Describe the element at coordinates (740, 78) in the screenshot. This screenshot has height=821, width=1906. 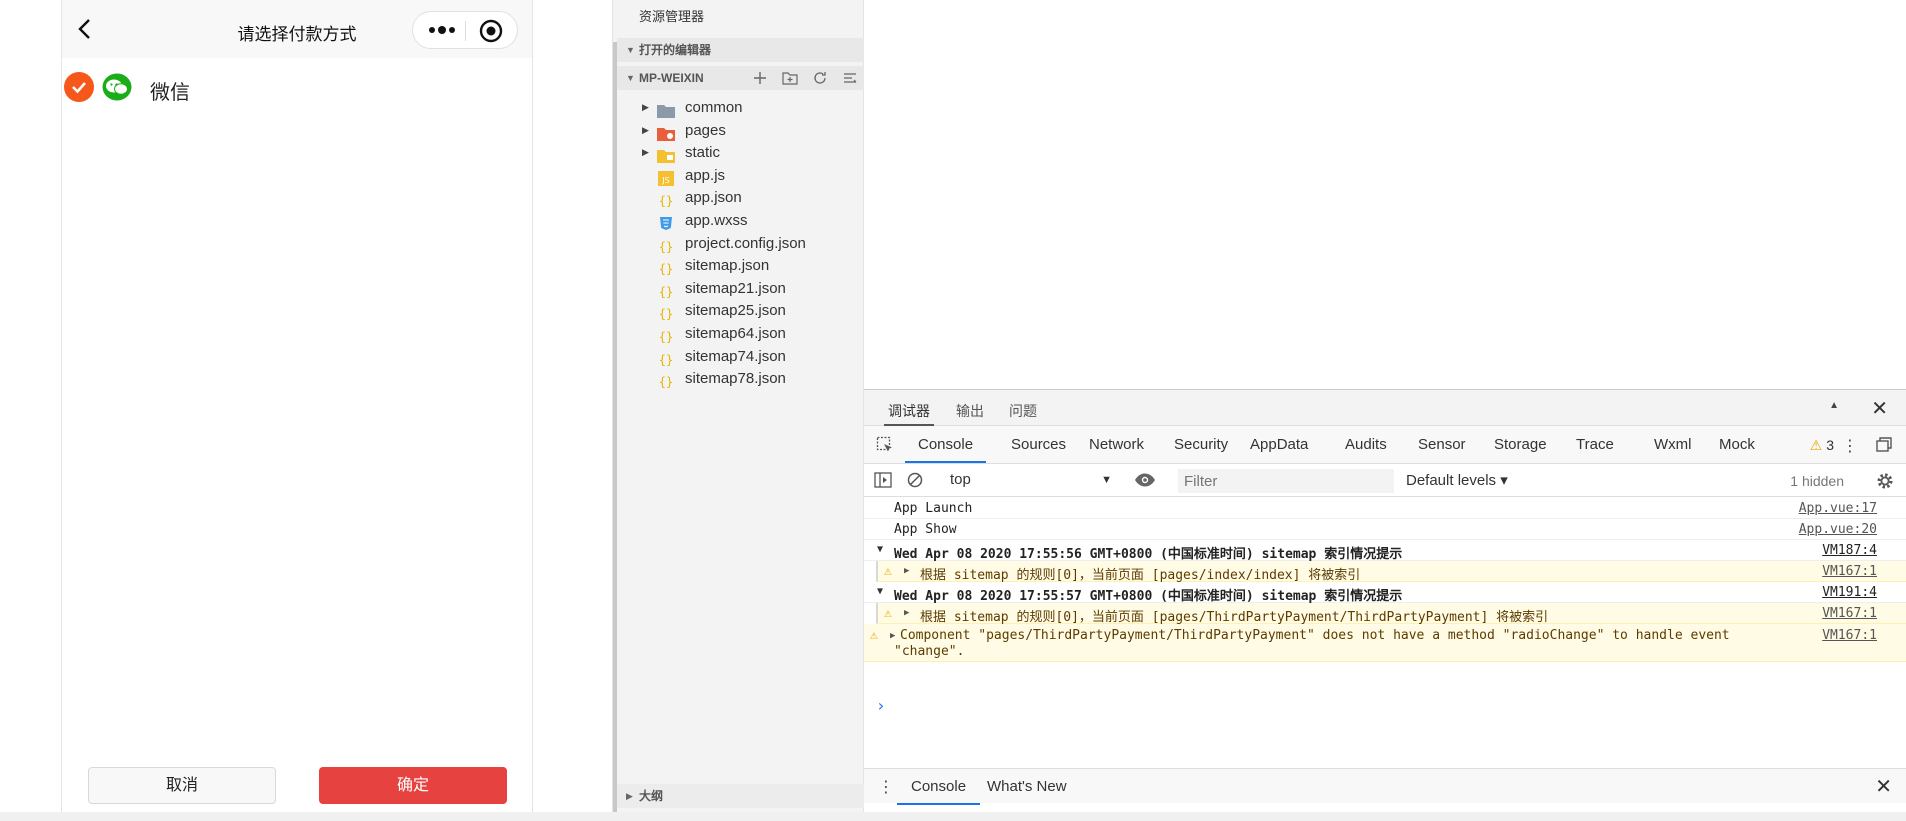
I see `project-header: ▼ MP-WEIXIN` at that location.